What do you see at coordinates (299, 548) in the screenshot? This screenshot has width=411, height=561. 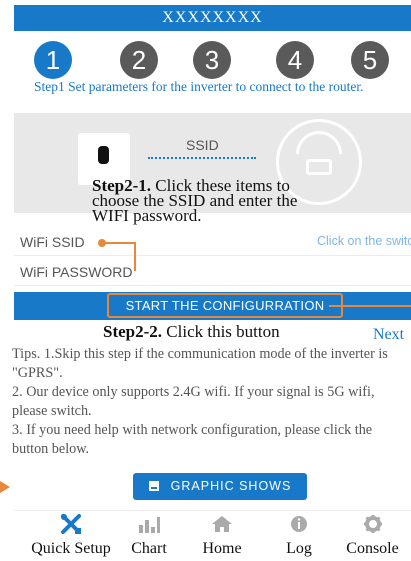 I see `tab-log-label: Log` at bounding box center [299, 548].